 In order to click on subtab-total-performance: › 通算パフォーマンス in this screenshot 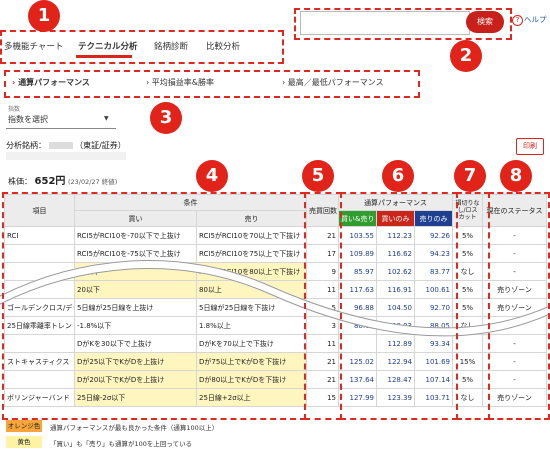, I will do `click(51, 83)`.